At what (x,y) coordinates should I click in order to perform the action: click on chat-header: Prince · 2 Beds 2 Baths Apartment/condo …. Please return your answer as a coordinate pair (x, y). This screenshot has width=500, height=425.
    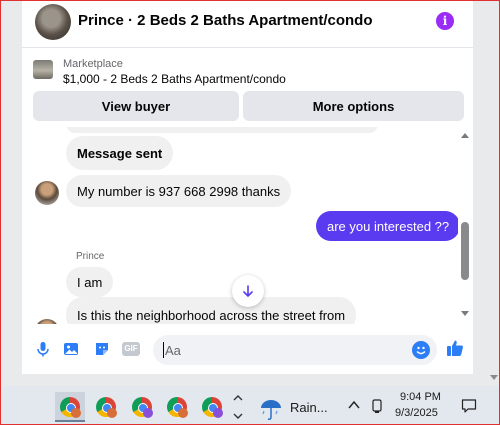
    Looking at the image, I should click on (247, 24).